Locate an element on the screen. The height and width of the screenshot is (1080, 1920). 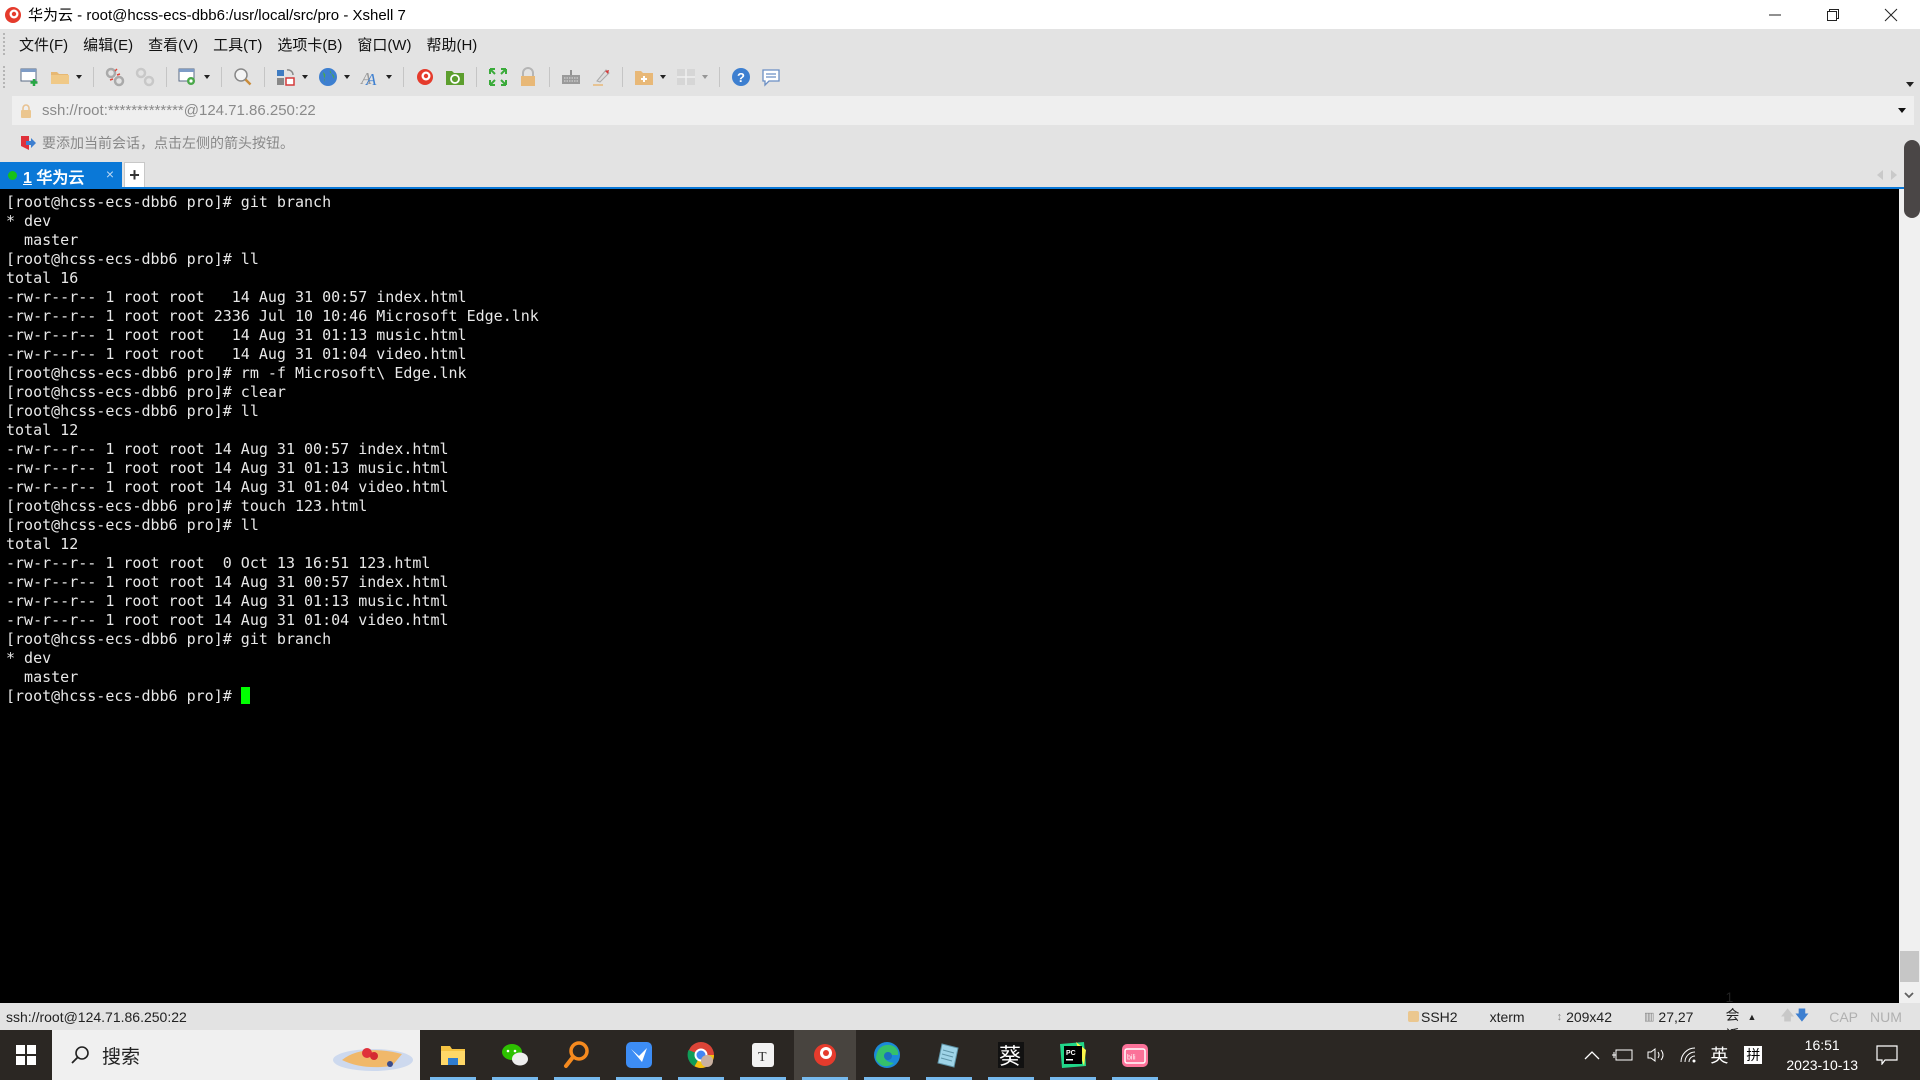
menu-view: 查看(V) is located at coordinates (173, 44).